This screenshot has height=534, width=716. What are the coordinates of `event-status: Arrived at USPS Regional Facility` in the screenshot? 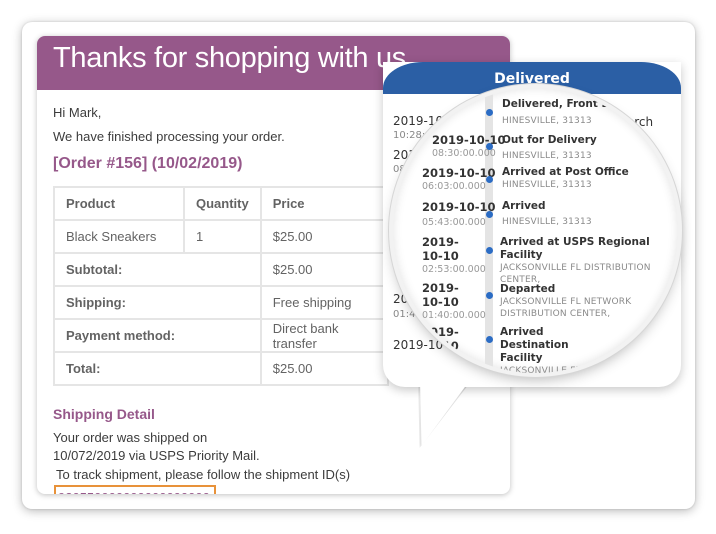 It's located at (575, 248).